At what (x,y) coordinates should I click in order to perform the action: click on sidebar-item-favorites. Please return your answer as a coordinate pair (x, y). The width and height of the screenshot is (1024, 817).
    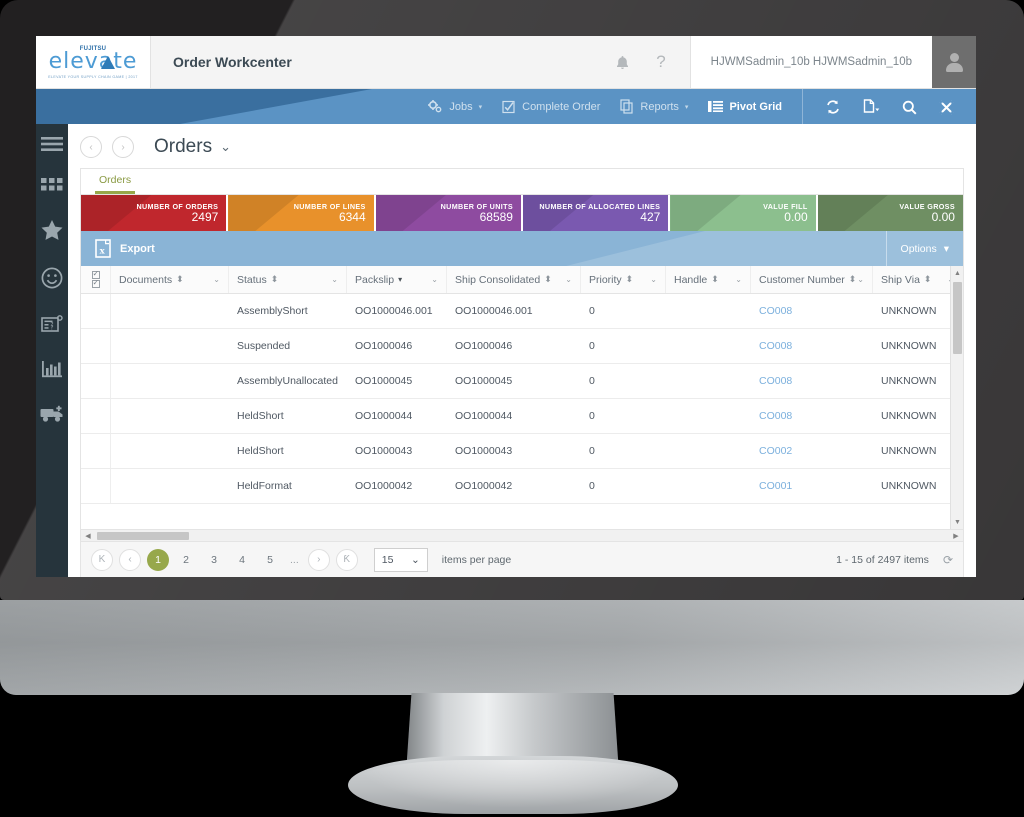
    Looking at the image, I should click on (52, 230).